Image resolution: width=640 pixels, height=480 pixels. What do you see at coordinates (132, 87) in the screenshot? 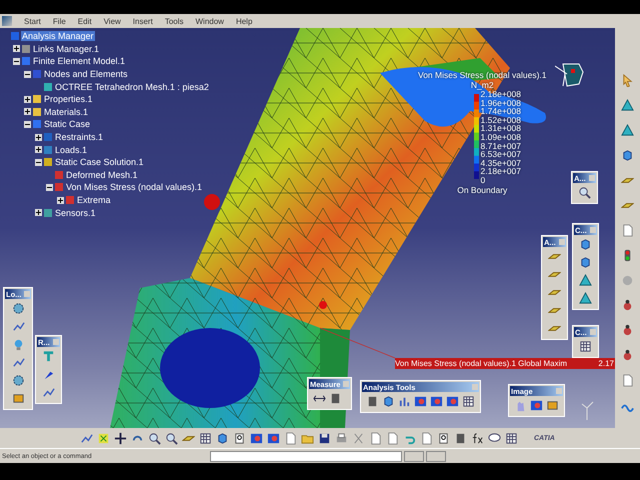
I see `tree-item: OCTREE Tetrahedron Mesh.1 : piesa2` at bounding box center [132, 87].